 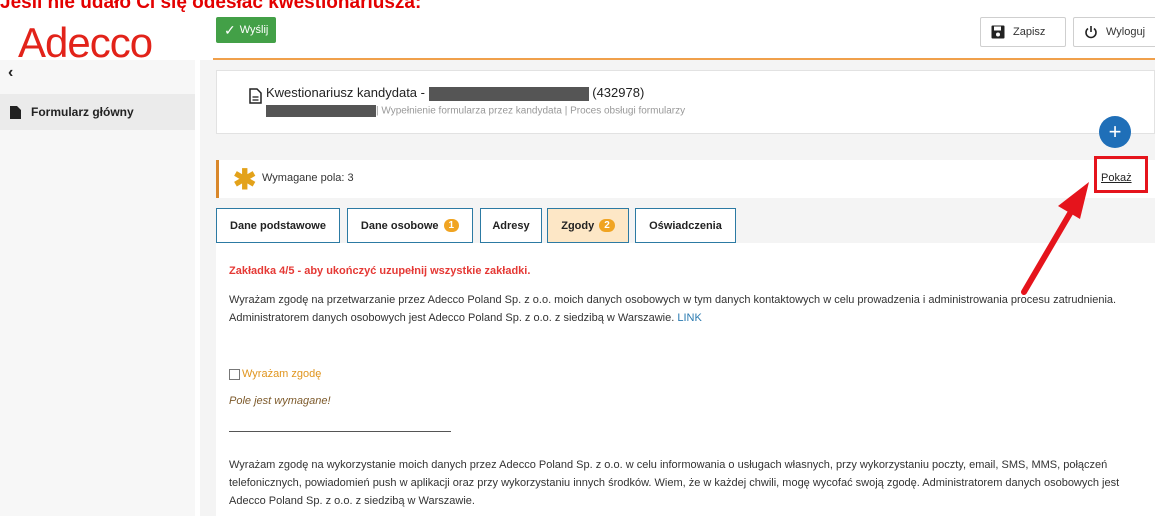 What do you see at coordinates (685, 179) in the screenshot?
I see `required-fields-bar: ✱ Wymagane pola: 3 Pokaż` at bounding box center [685, 179].